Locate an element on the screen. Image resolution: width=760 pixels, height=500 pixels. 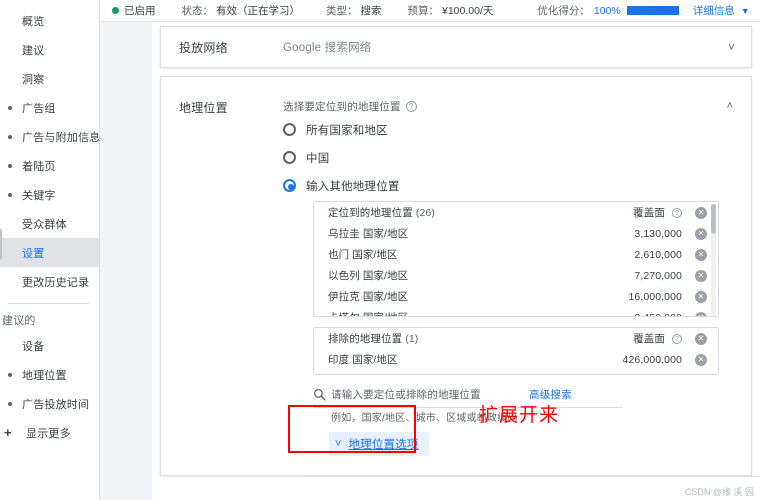
sidebar-item-label: 洞察 is located at coordinates (33, 79).